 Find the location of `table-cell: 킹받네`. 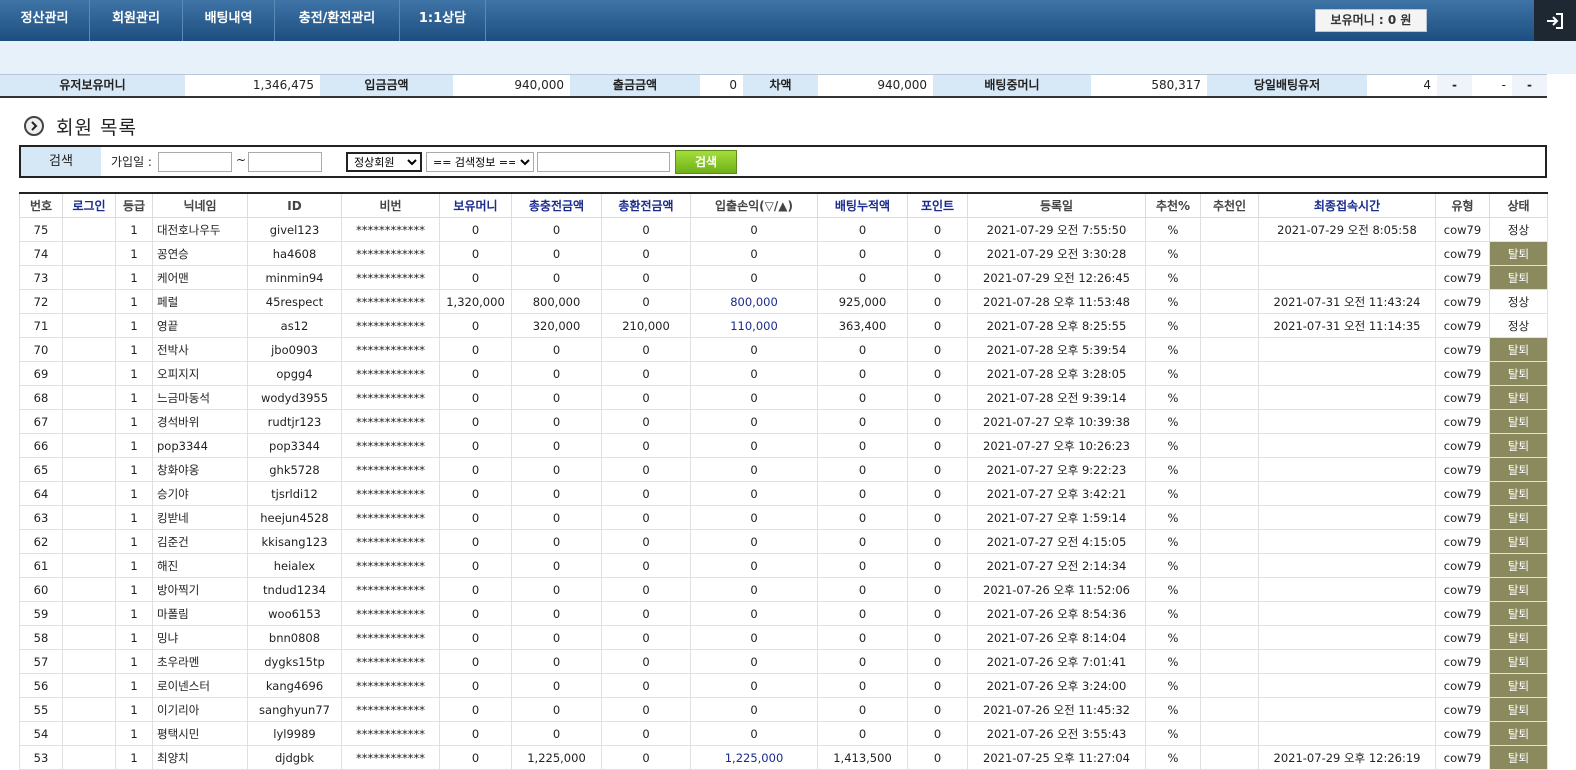

table-cell: 킹받네 is located at coordinates (200, 517).